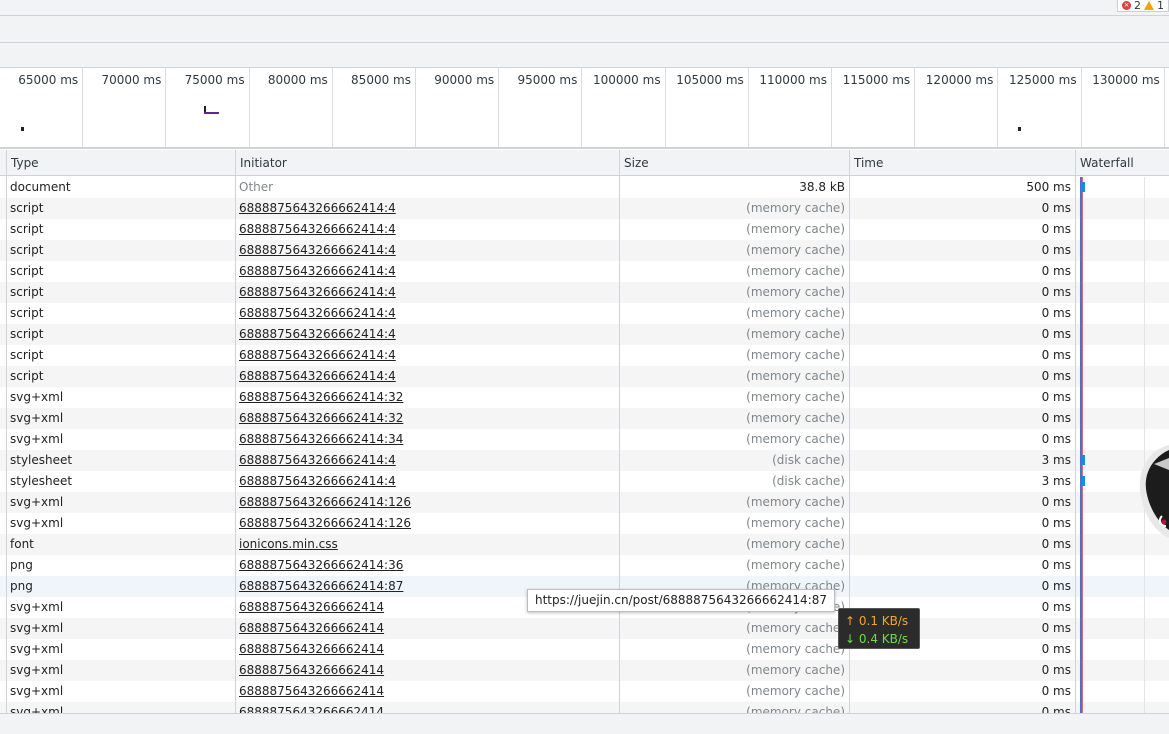 The image size is (1169, 734). I want to click on error-icon: ×, so click(1126, 5).